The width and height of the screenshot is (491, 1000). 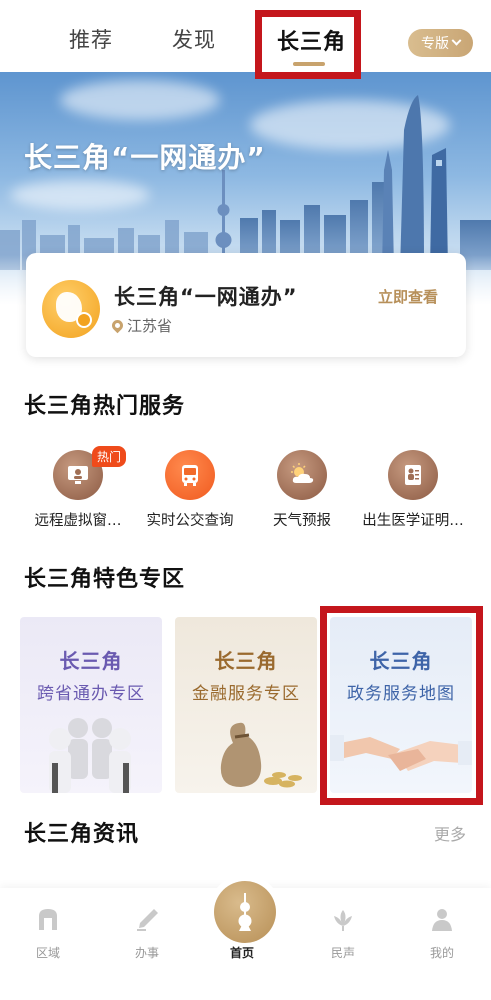 What do you see at coordinates (105, 406) in the screenshot?
I see `hot-services-title: 长三角热门服务` at bounding box center [105, 406].